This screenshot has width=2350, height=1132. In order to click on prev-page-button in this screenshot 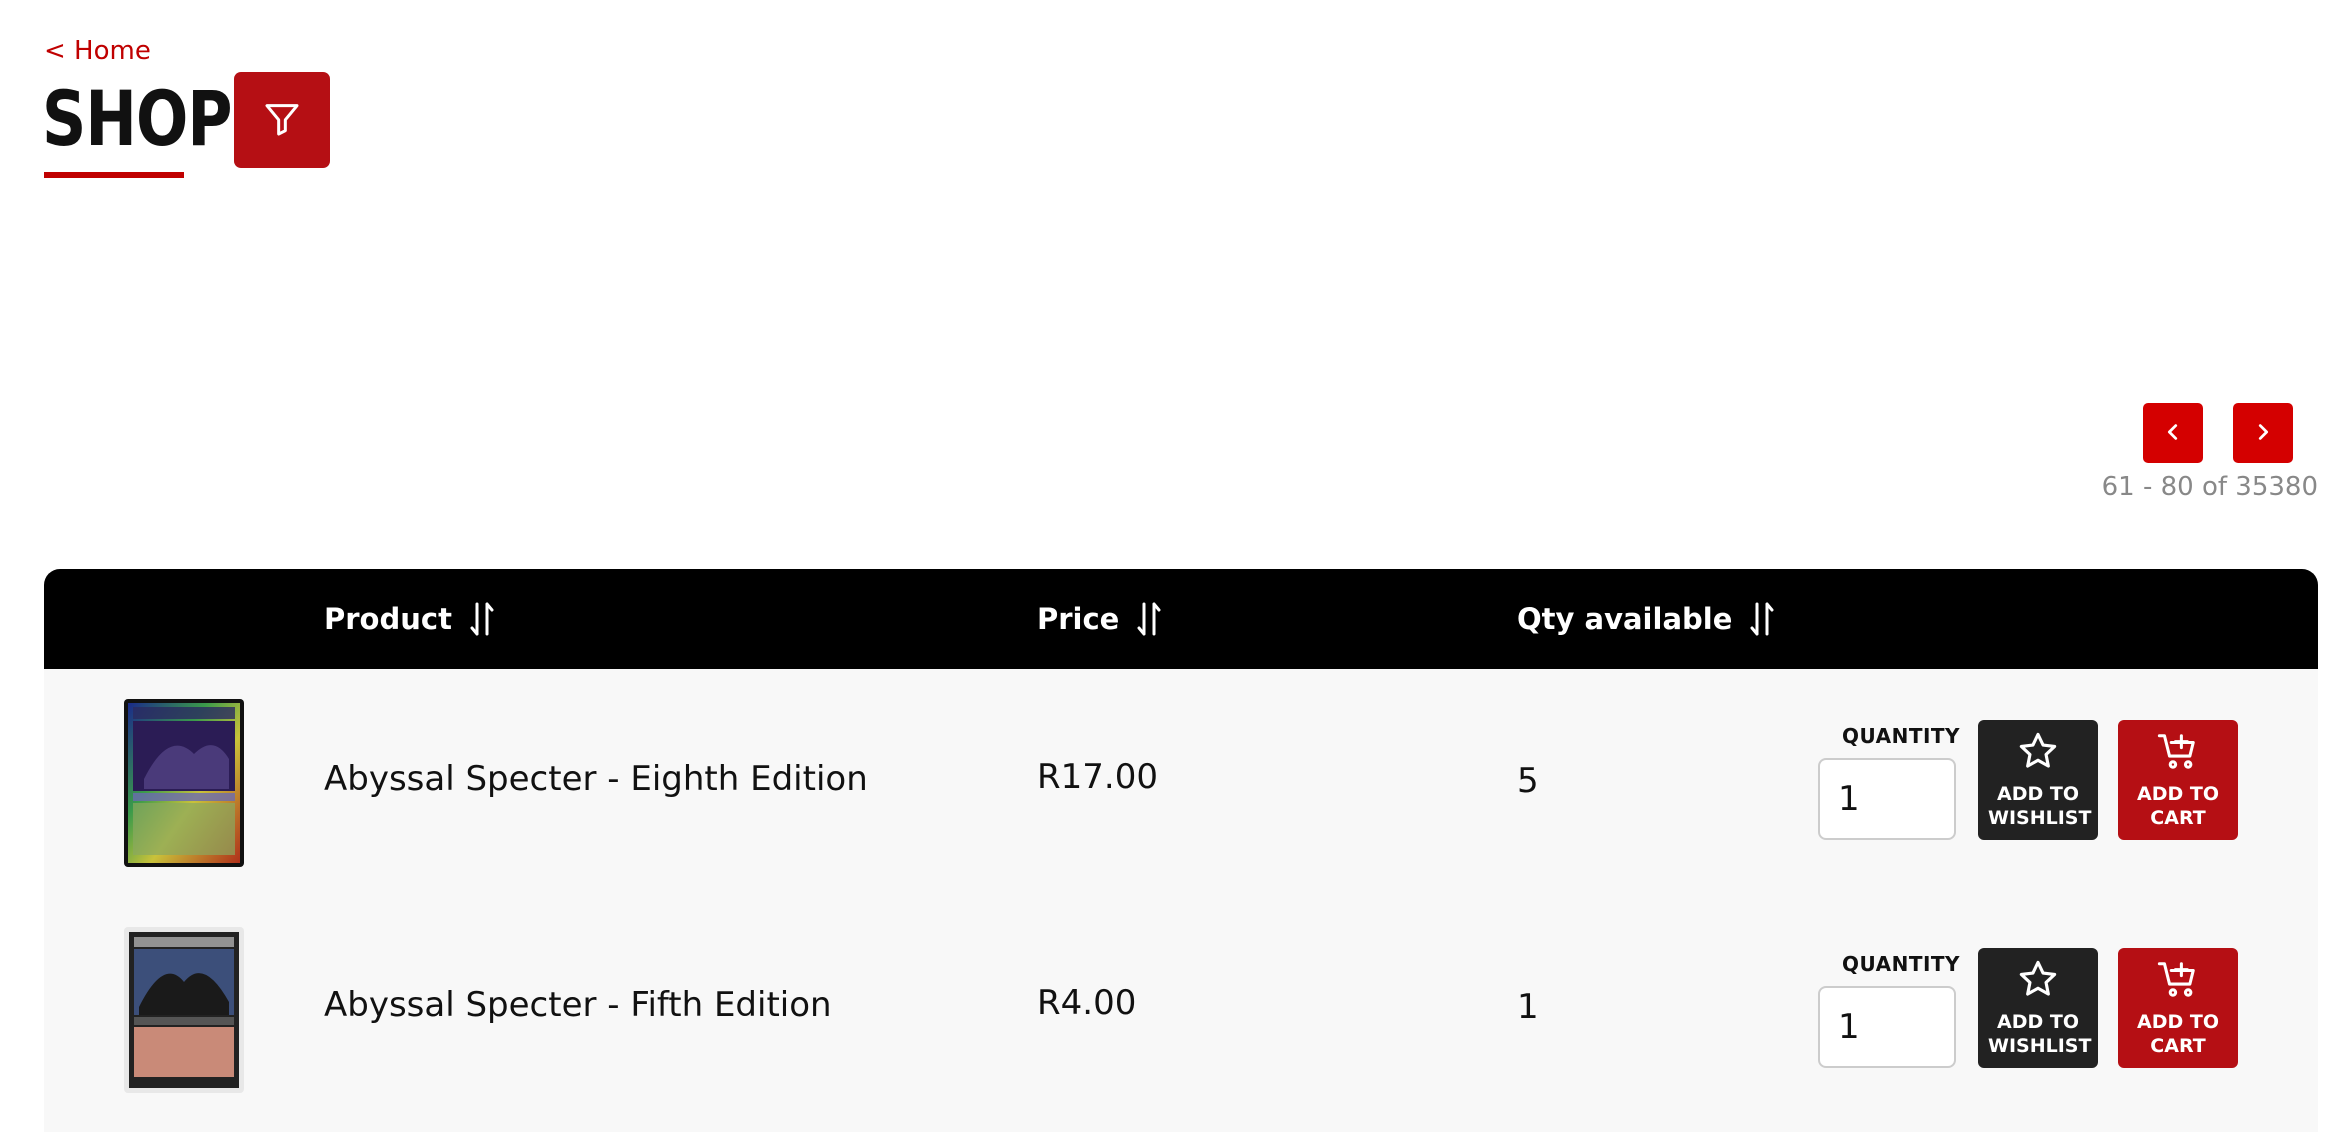, I will do `click(2173, 433)`.